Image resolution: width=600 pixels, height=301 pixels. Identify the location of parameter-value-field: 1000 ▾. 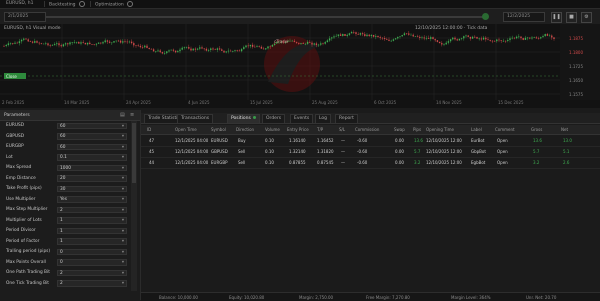
(92, 168).